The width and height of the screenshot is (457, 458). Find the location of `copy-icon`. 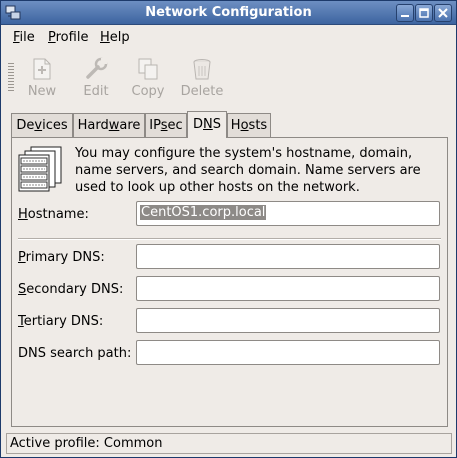

copy-icon is located at coordinates (148, 69).